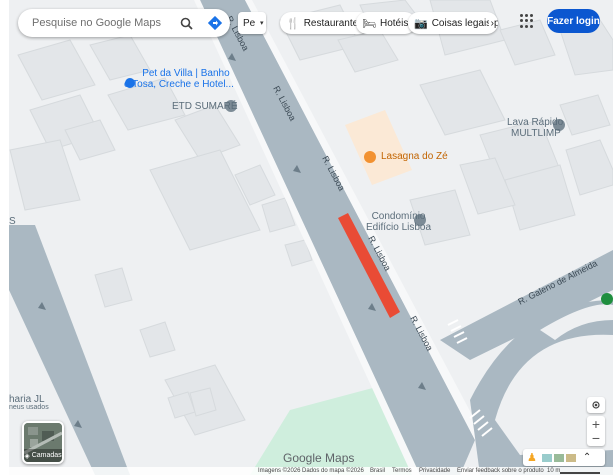  Describe the element at coordinates (370, 157) in the screenshot. I see `restaurant-icon` at that location.